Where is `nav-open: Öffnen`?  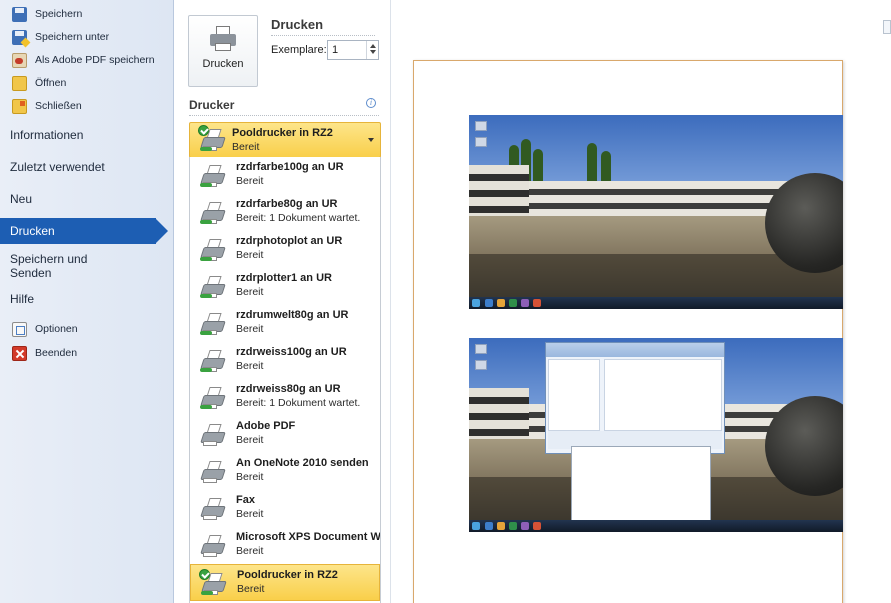 nav-open: Öffnen is located at coordinates (39, 83).